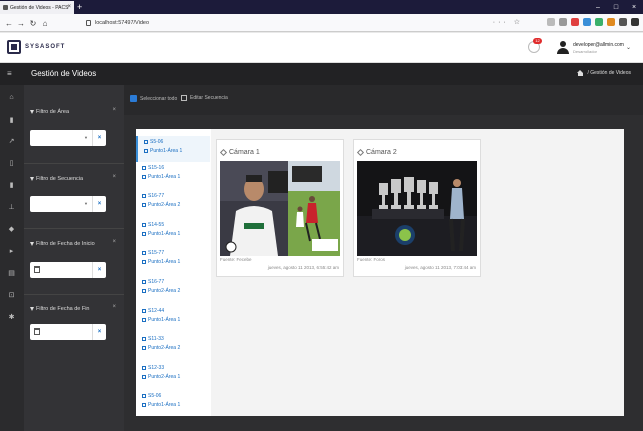  Describe the element at coordinates (69, 7) in the screenshot. I see `close-tab-icon: ×` at that location.